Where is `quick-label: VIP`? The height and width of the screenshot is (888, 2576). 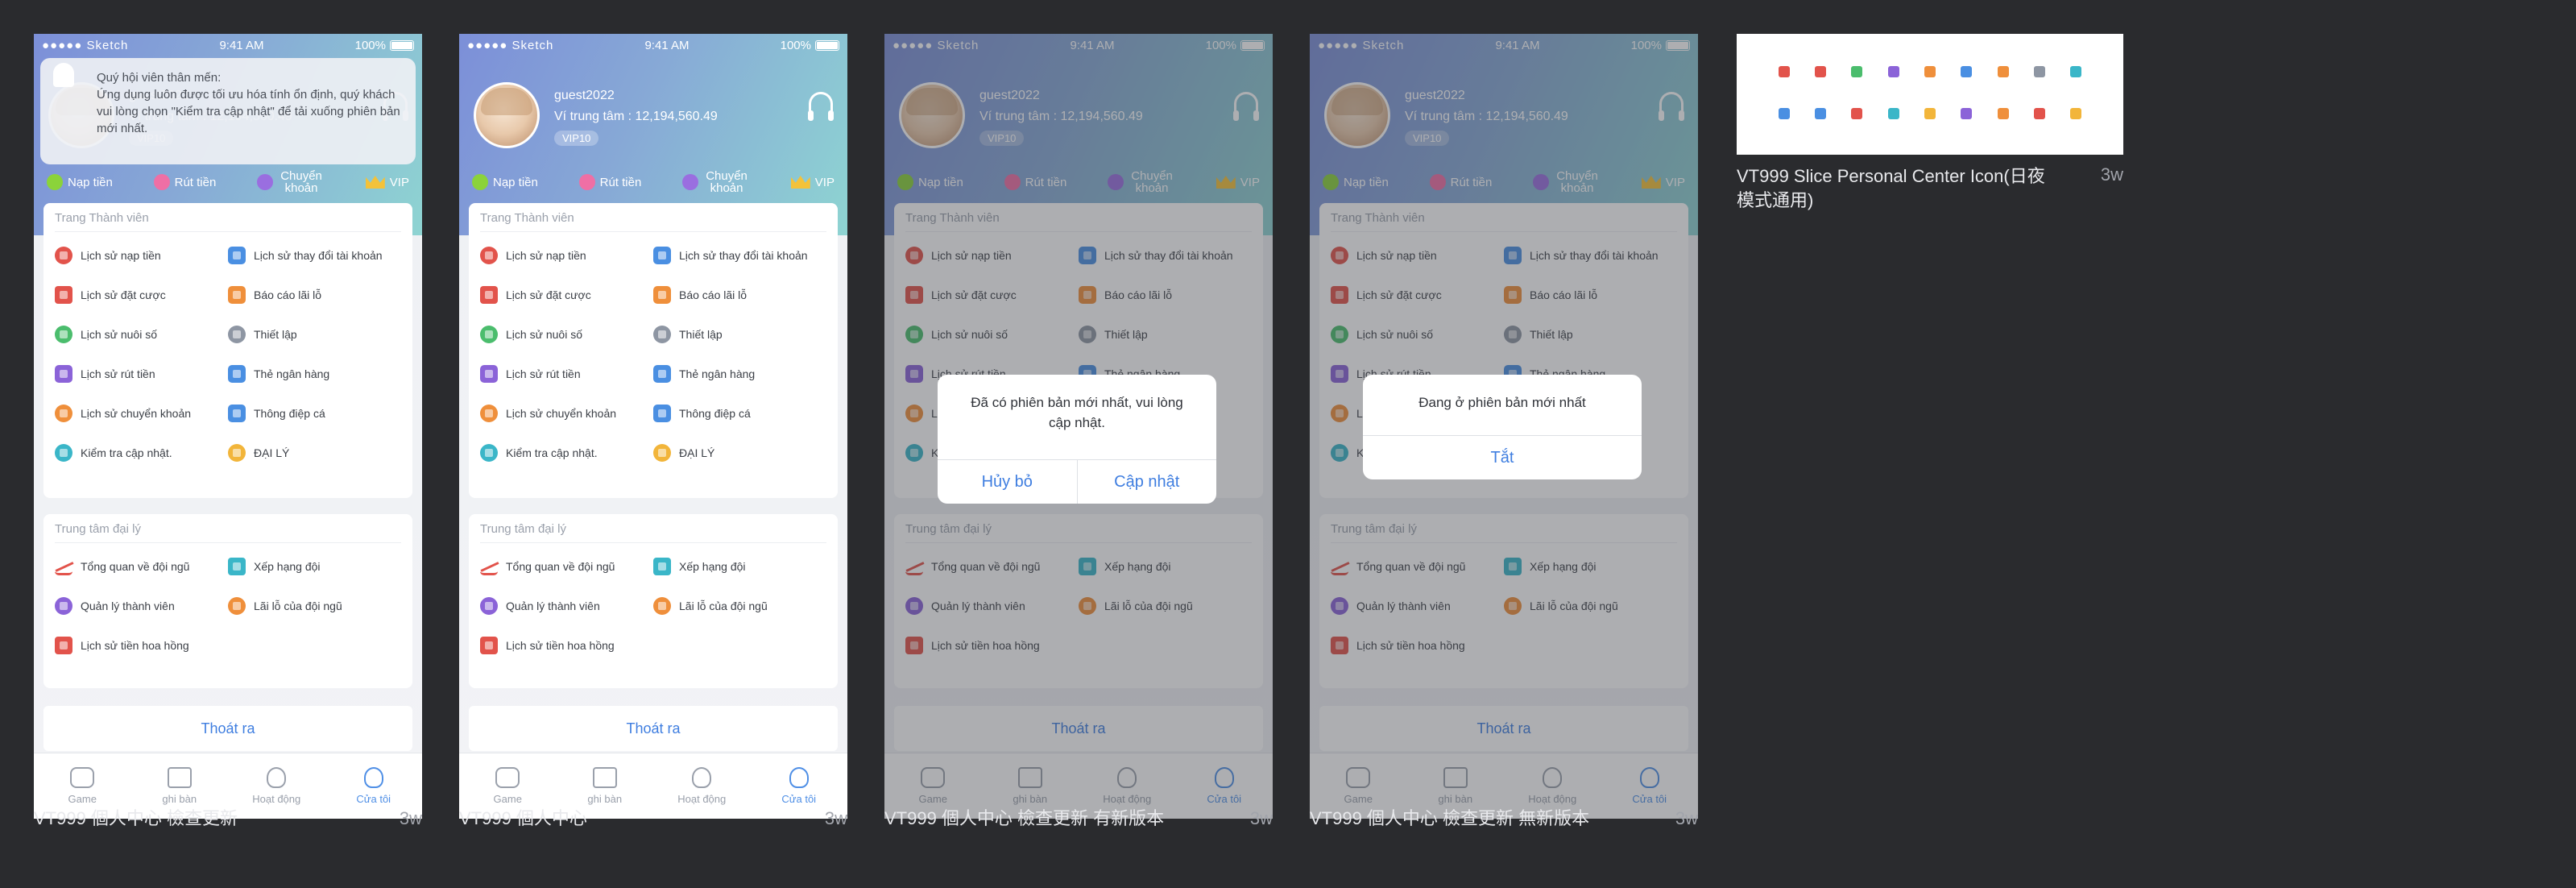 quick-label: VIP is located at coordinates (824, 182).